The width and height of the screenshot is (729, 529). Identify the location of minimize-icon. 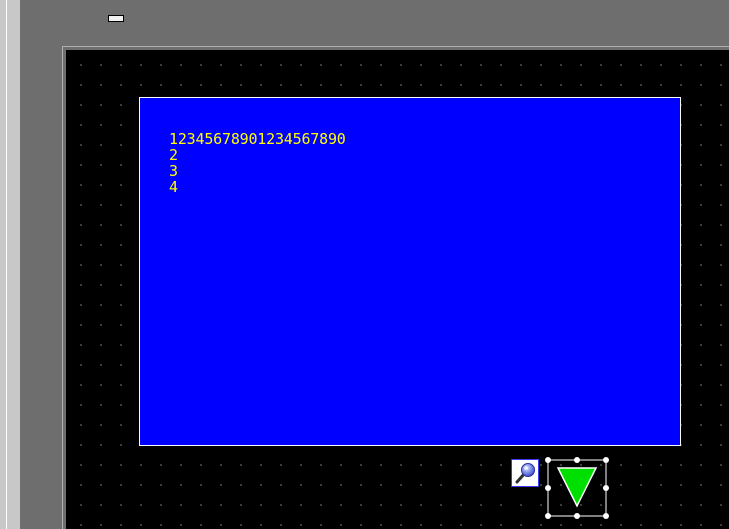
(116, 18).